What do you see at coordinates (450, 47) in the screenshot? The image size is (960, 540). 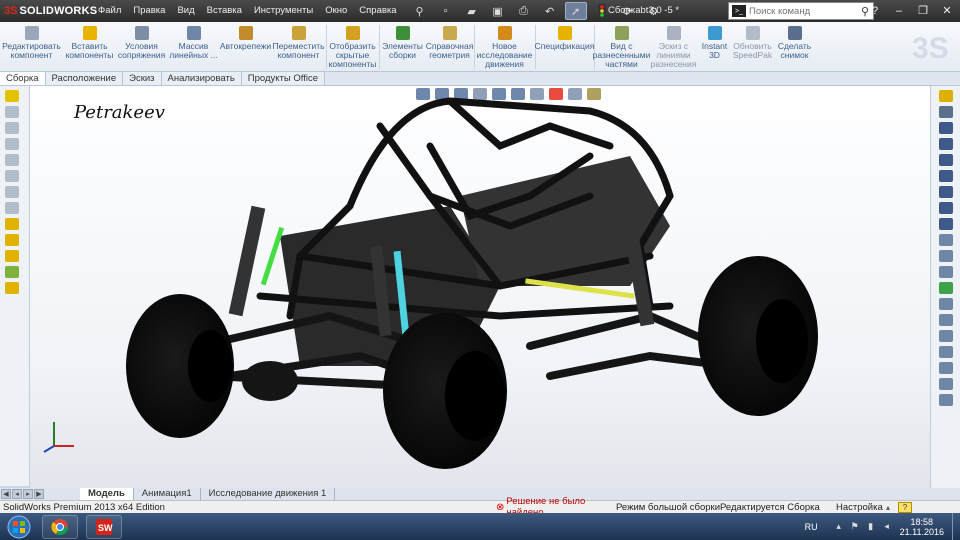 I see `reference-geometry-button: Справочная геометрия` at bounding box center [450, 47].